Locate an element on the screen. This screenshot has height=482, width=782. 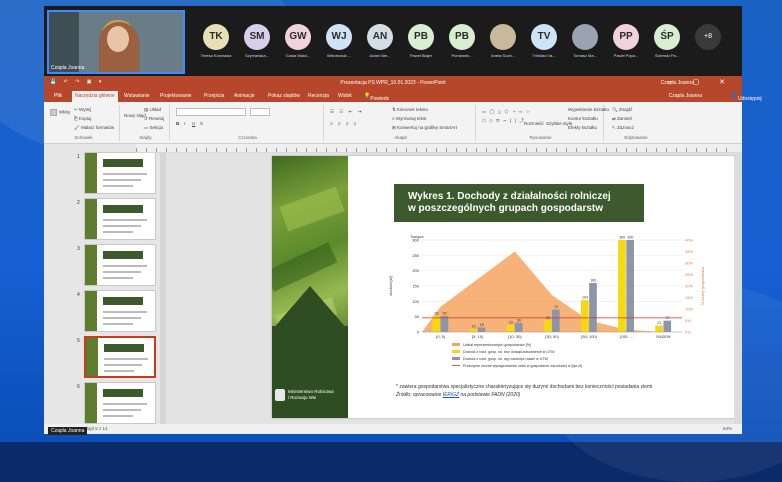
pane-splitter is located at coordinates (163, 288).